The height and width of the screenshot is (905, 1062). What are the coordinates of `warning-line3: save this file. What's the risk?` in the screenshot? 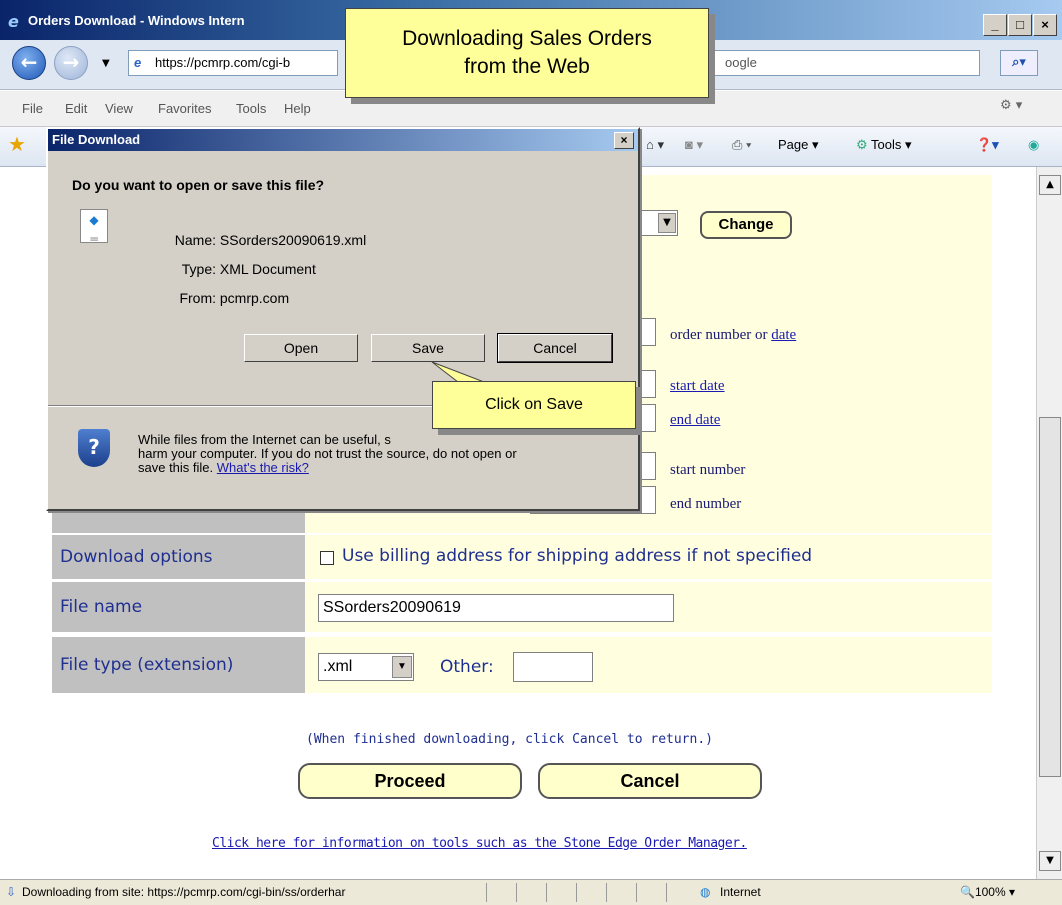 It's located at (378, 468).